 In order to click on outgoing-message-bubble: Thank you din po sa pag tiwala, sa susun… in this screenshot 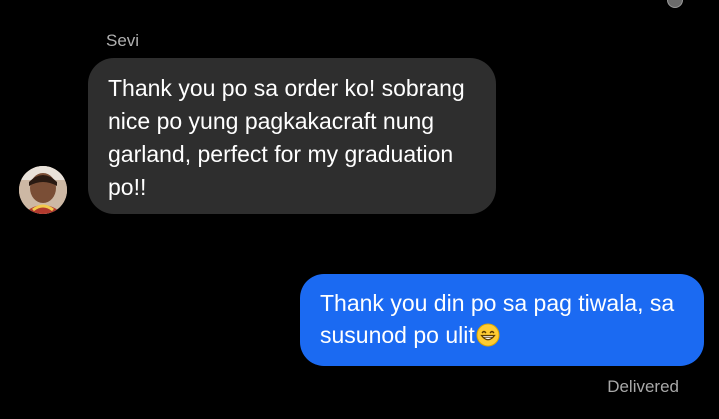, I will do `click(502, 320)`.